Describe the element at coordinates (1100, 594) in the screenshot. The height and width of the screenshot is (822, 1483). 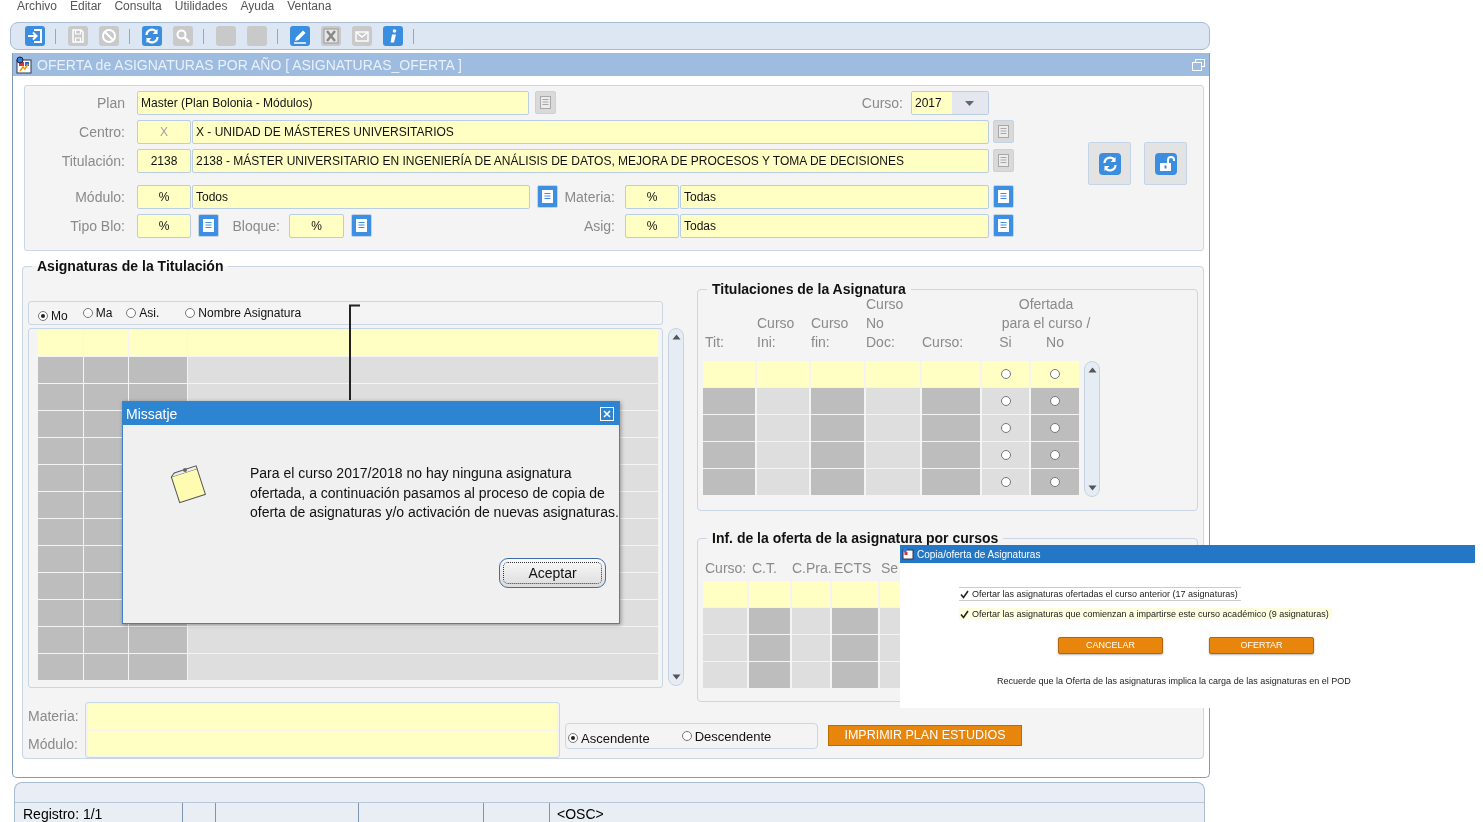
I see `checkbox: Ofertar las asignaturas ofertadas el curso anterior (17 asignaturas)` at that location.